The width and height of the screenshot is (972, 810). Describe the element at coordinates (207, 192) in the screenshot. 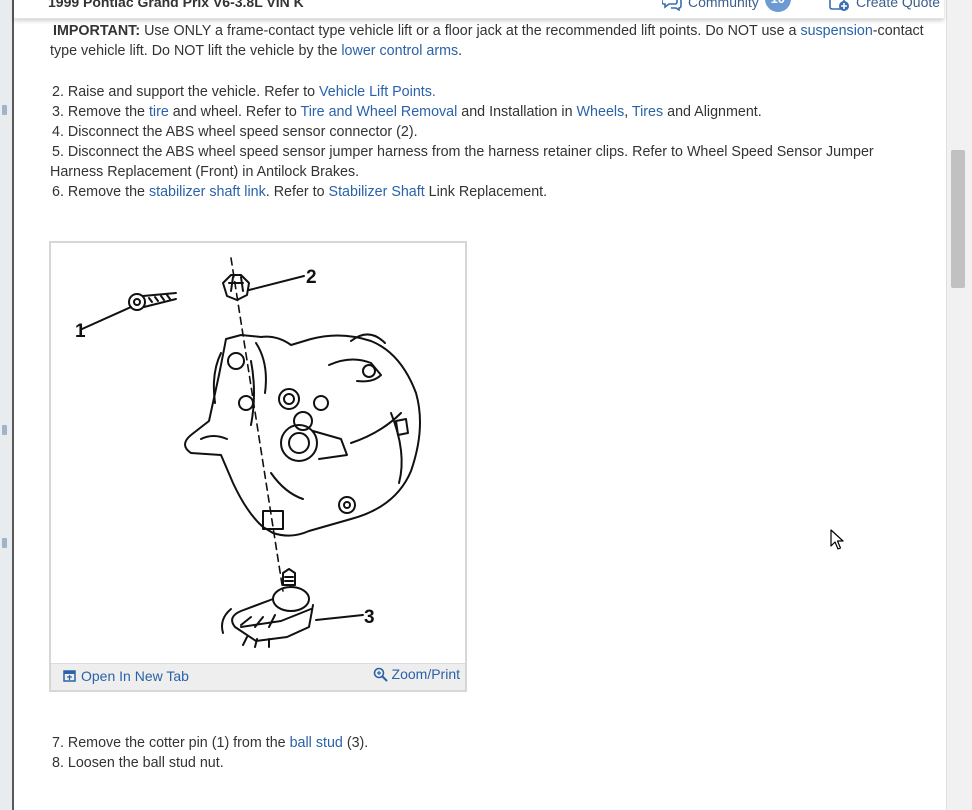

I see `link-stabilizer-shaft-link: stabilizer shaft link` at that location.